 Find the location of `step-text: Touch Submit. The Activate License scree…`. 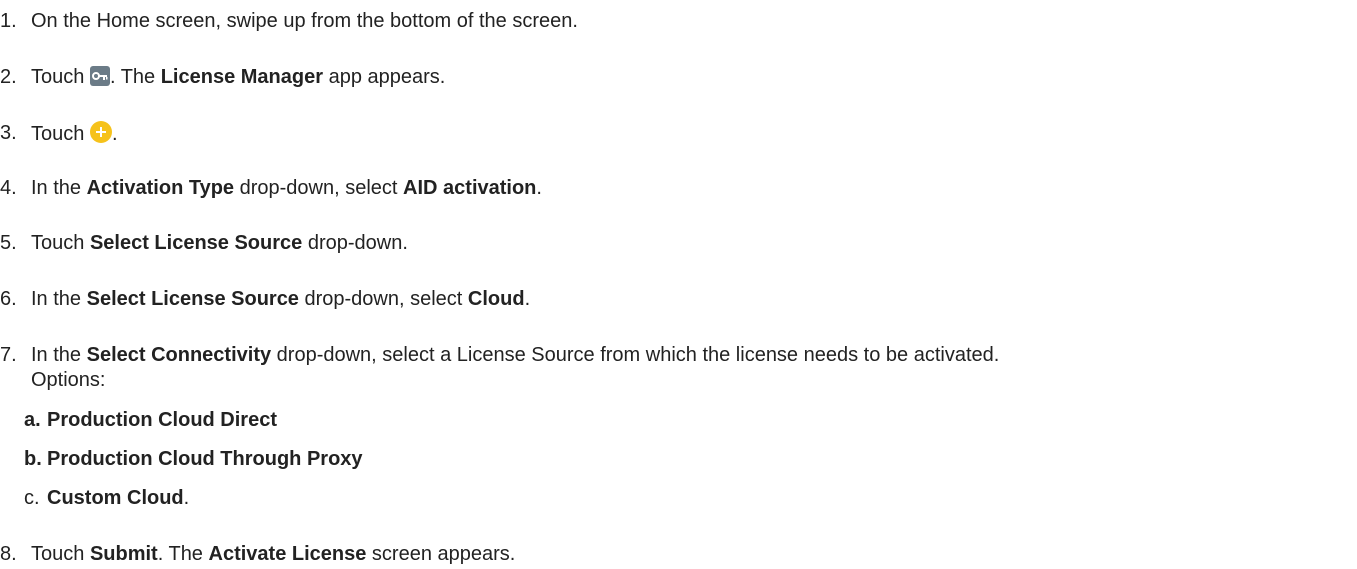

step-text: Touch Submit. The Activate License scree… is located at coordinates (273, 554).